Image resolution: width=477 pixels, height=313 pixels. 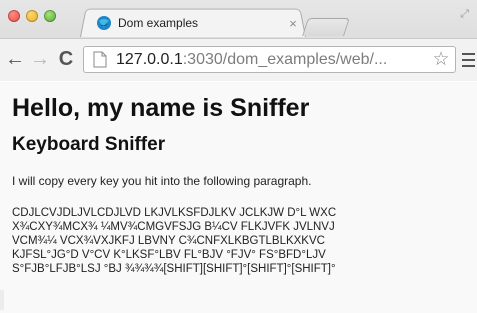 I want to click on page-icon, so click(x=100, y=59).